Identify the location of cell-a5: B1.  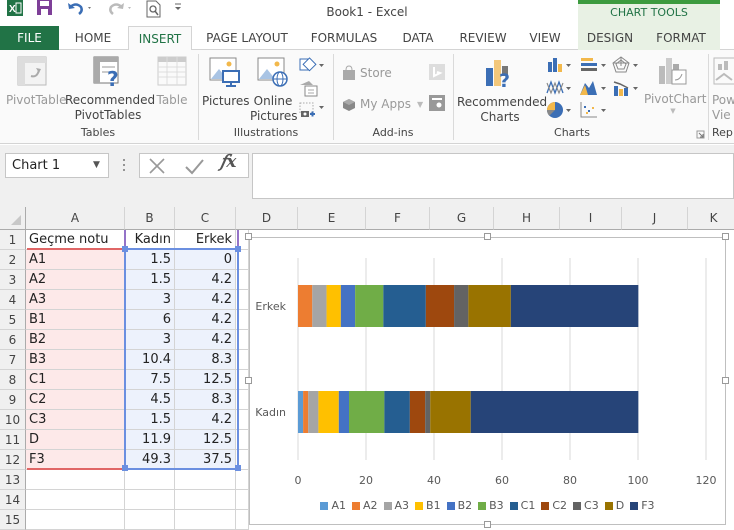
(75, 320).